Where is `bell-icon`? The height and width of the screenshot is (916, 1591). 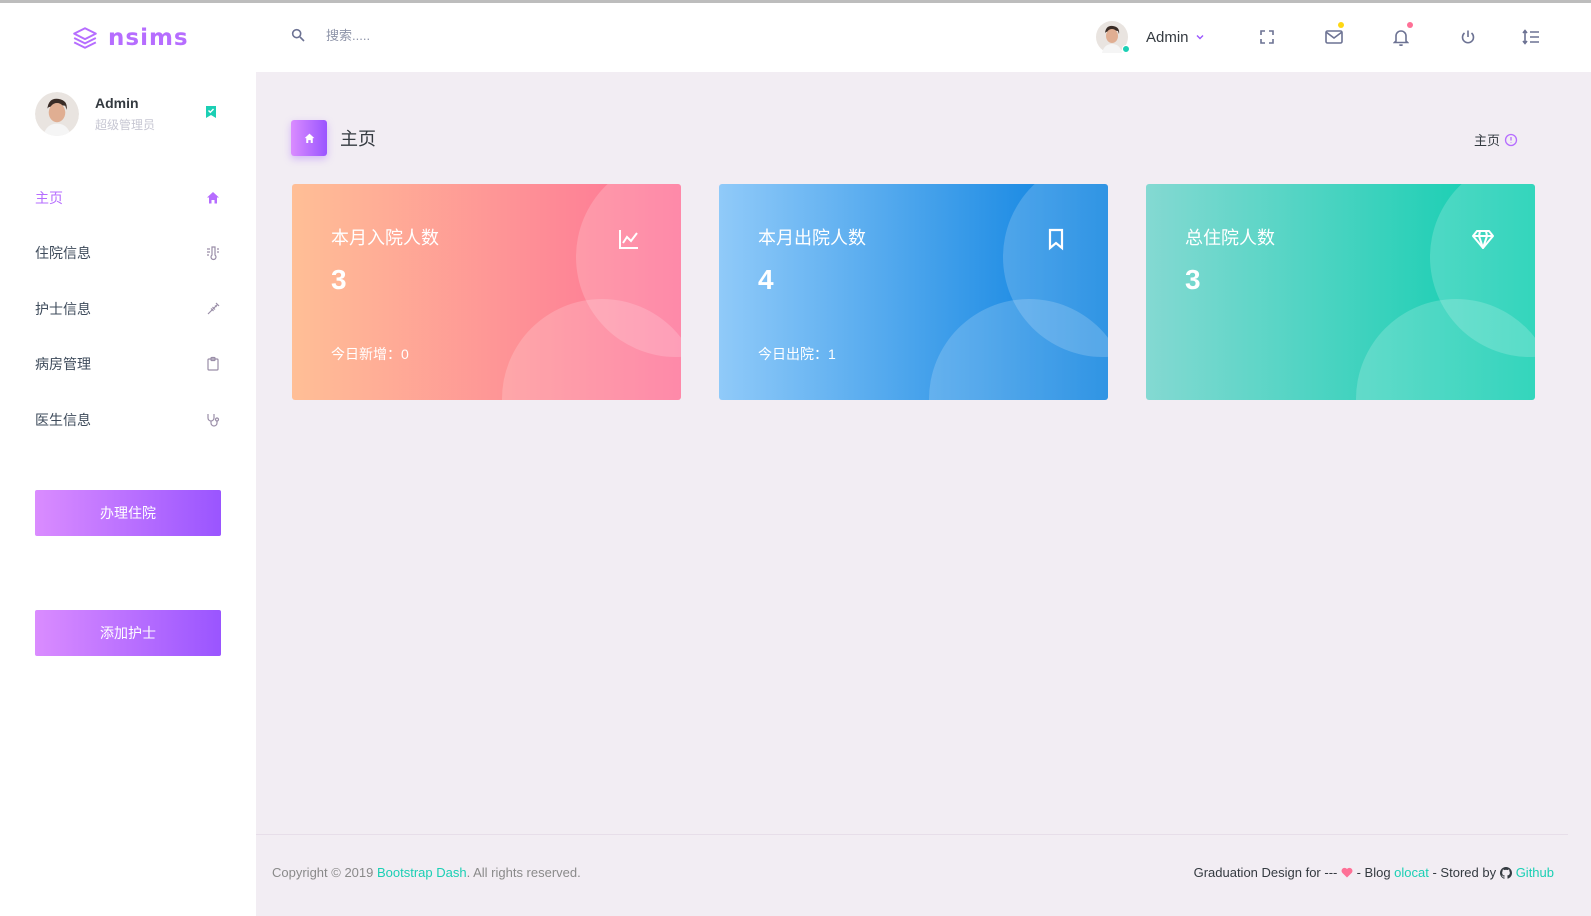 bell-icon is located at coordinates (1401, 38).